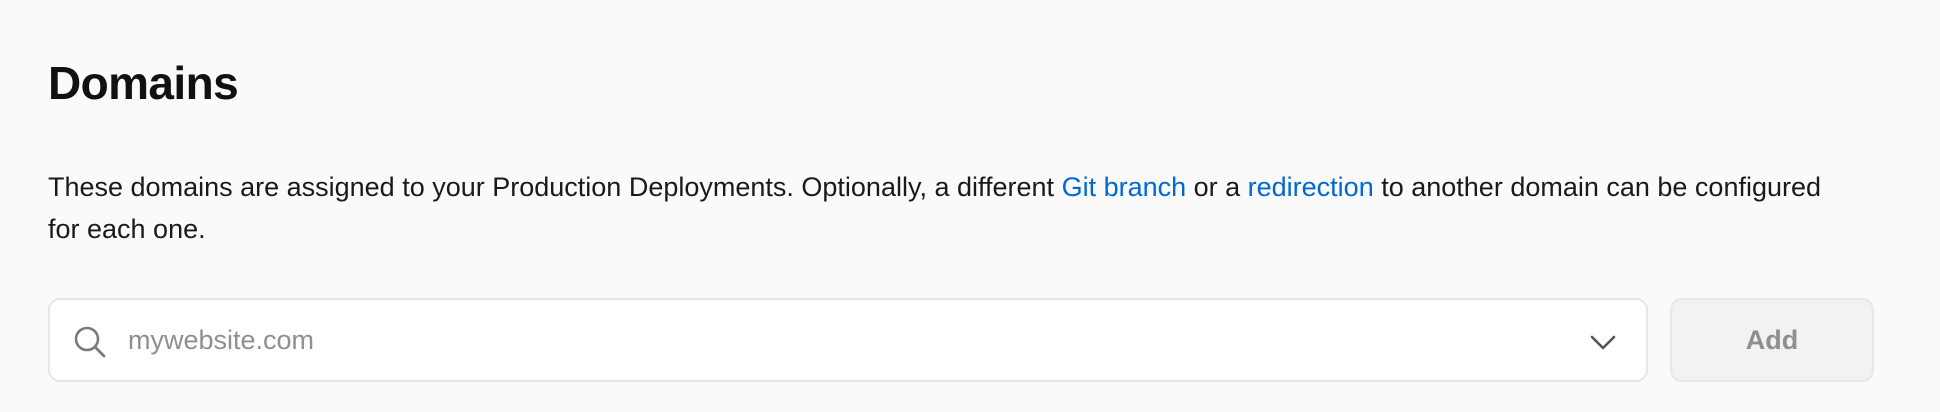 This screenshot has height=412, width=1940. Describe the element at coordinates (90, 342) in the screenshot. I see `search-icon` at that location.